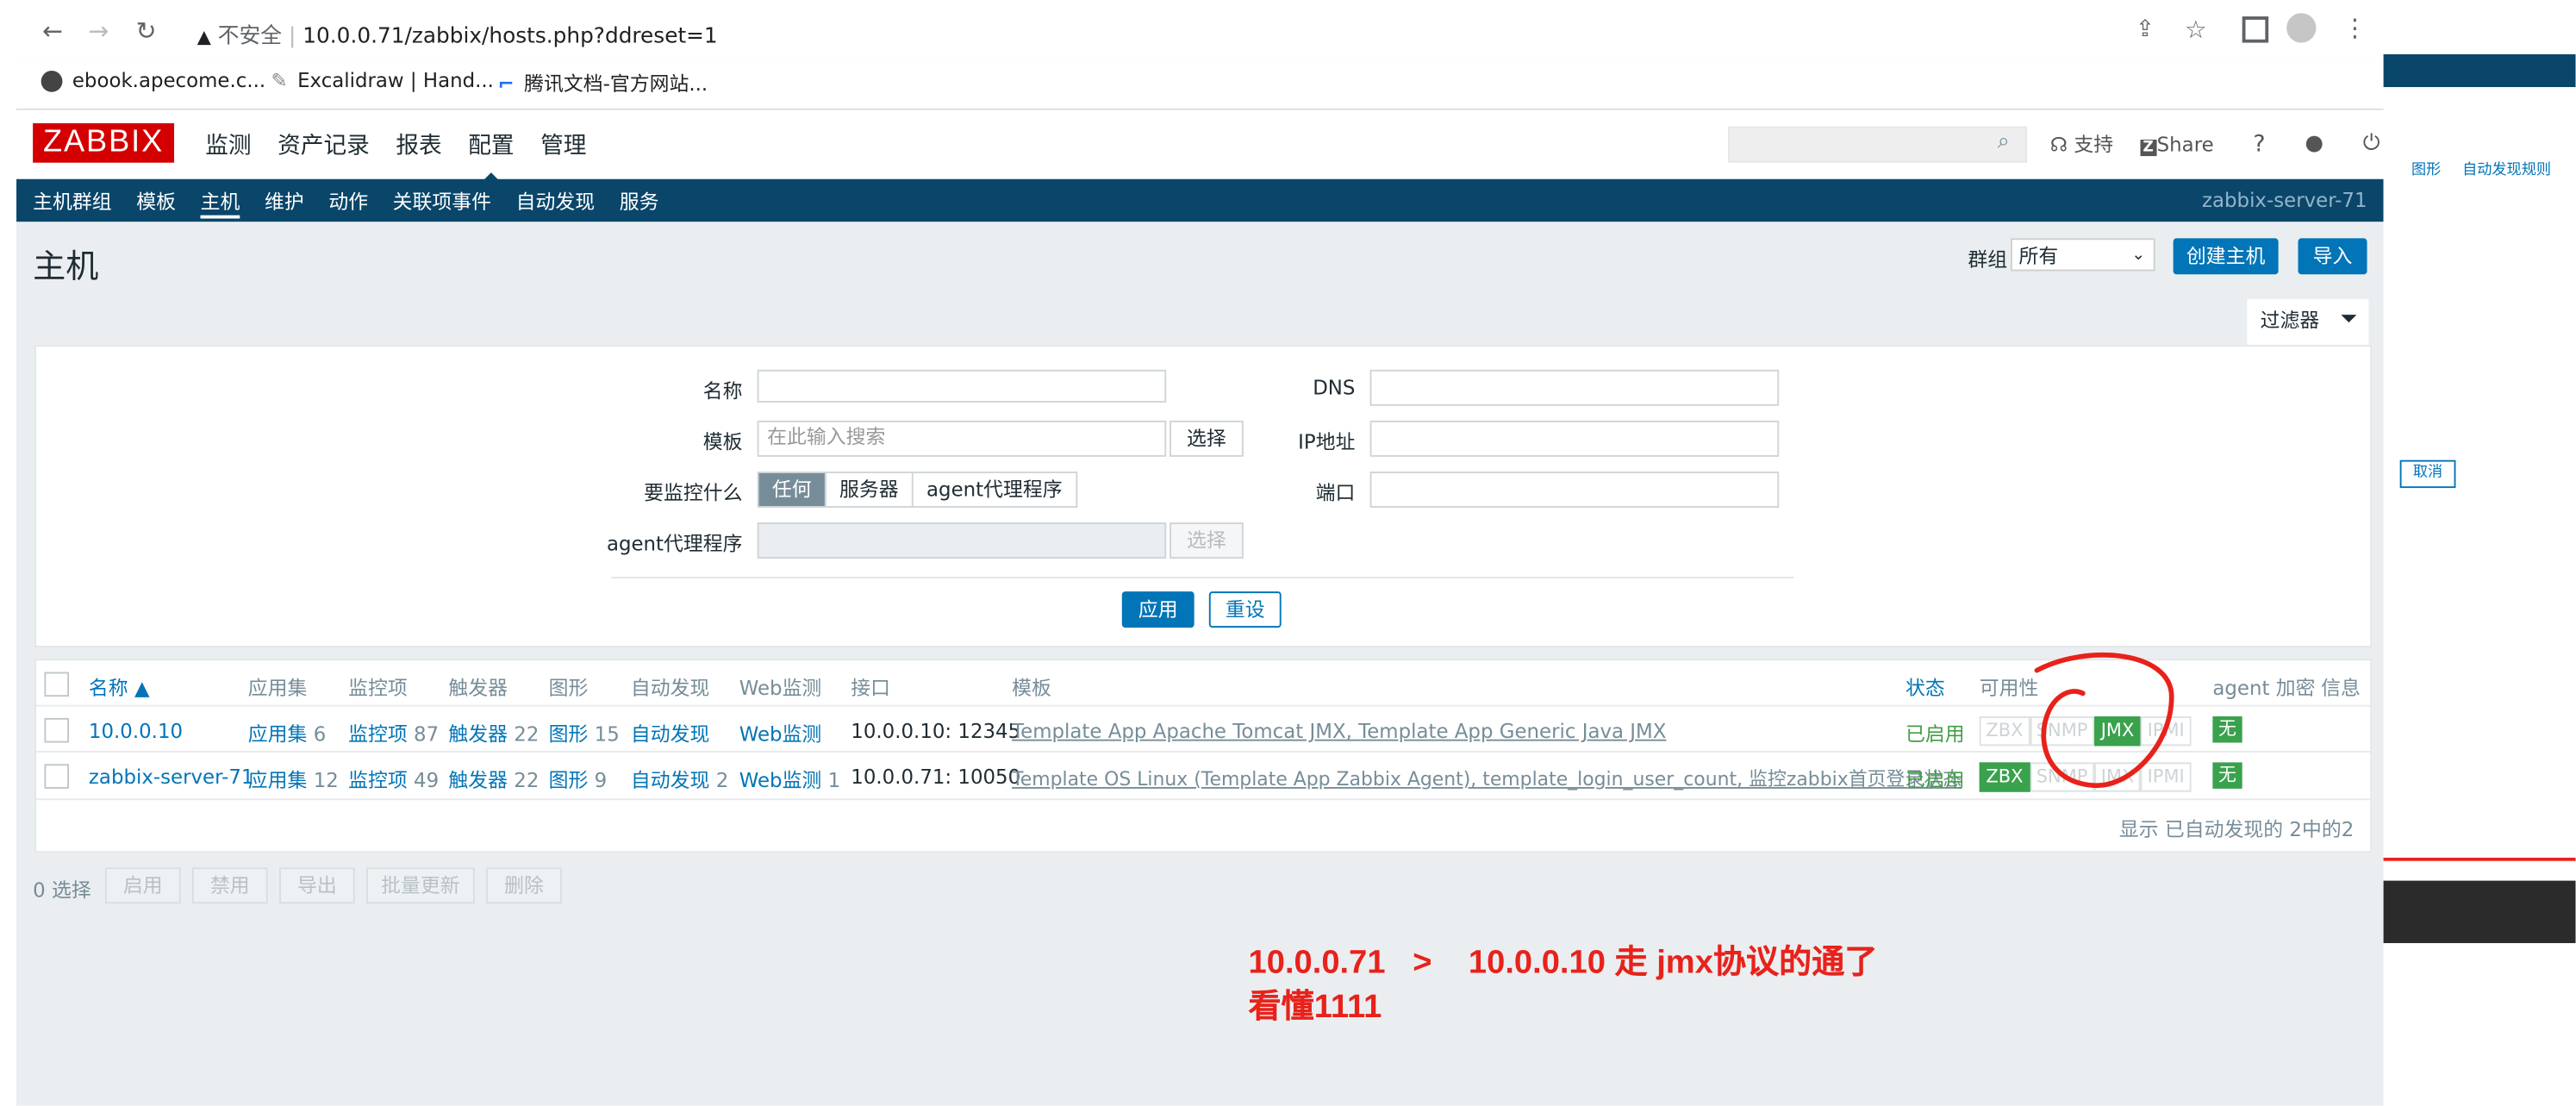 The height and width of the screenshot is (1106, 2576). I want to click on filter-port-input, so click(1574, 490).